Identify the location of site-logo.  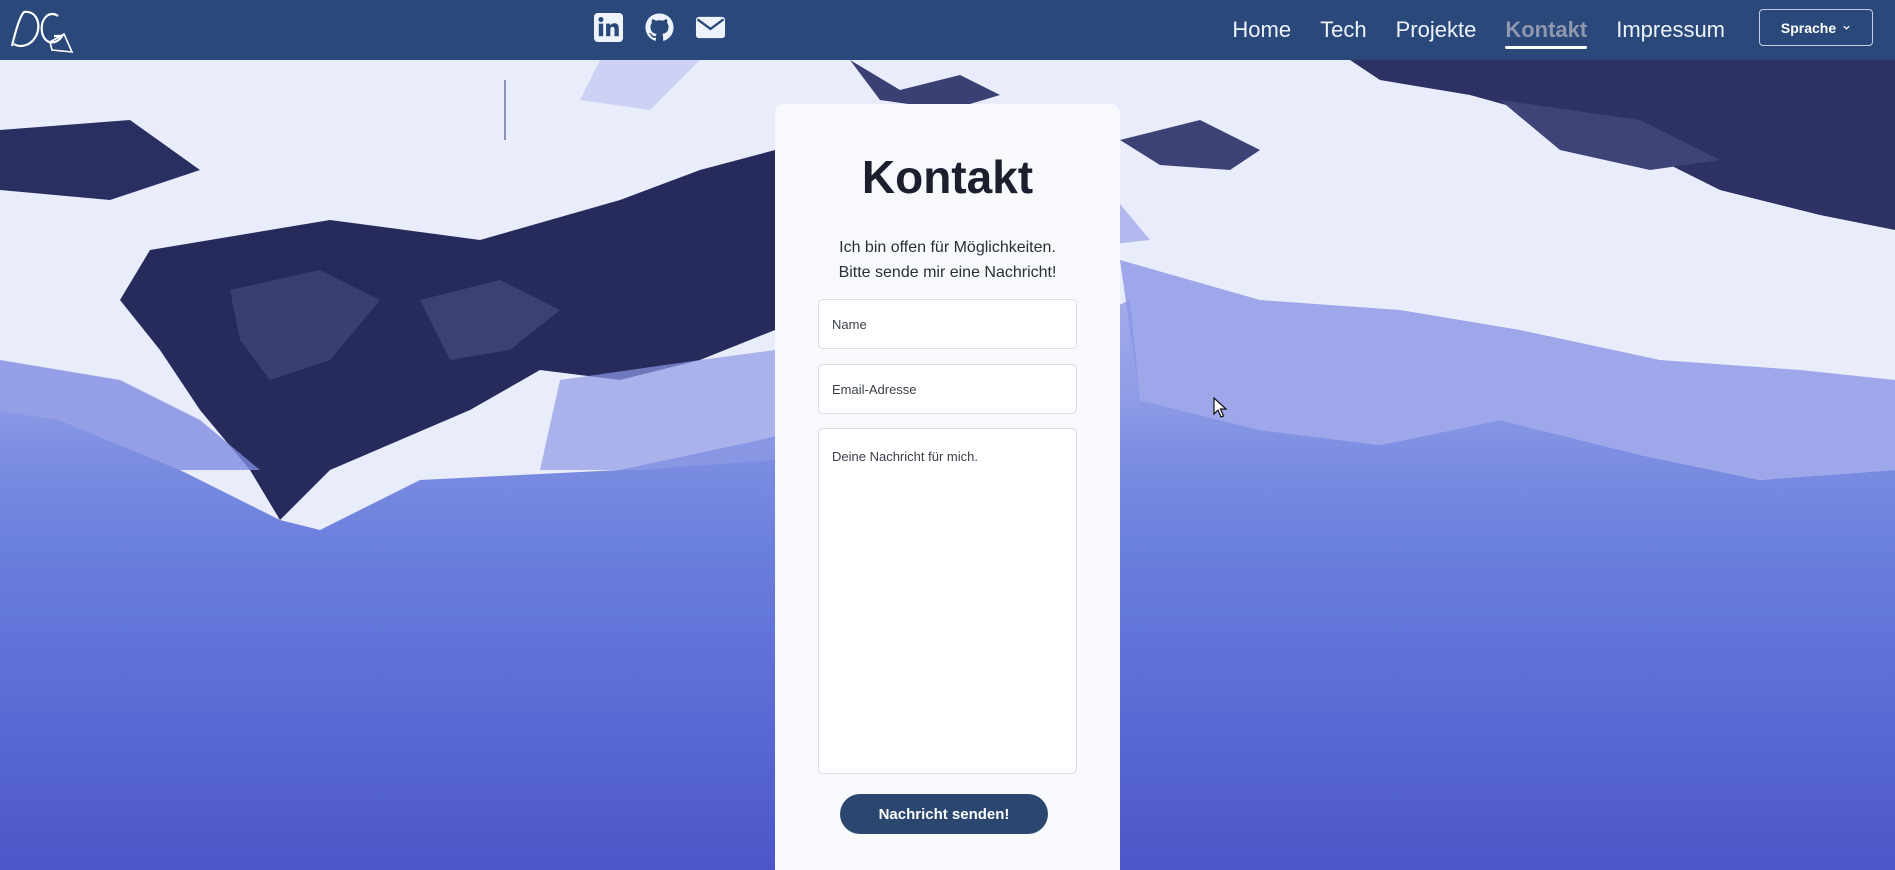
(41, 30).